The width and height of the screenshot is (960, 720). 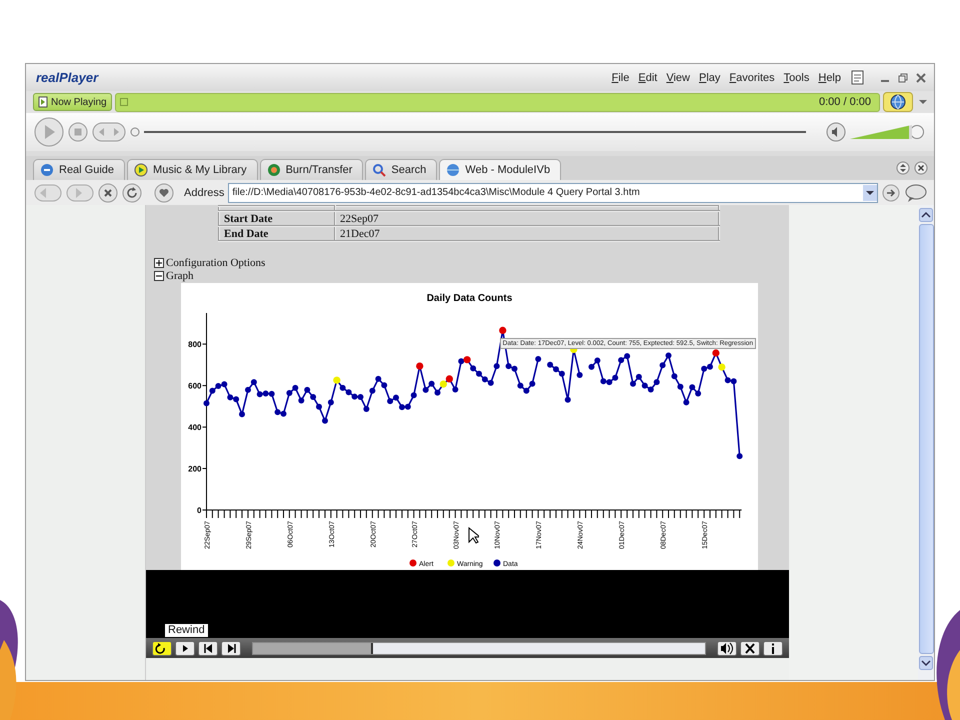 What do you see at coordinates (43, 102) in the screenshot?
I see `media-file-icon` at bounding box center [43, 102].